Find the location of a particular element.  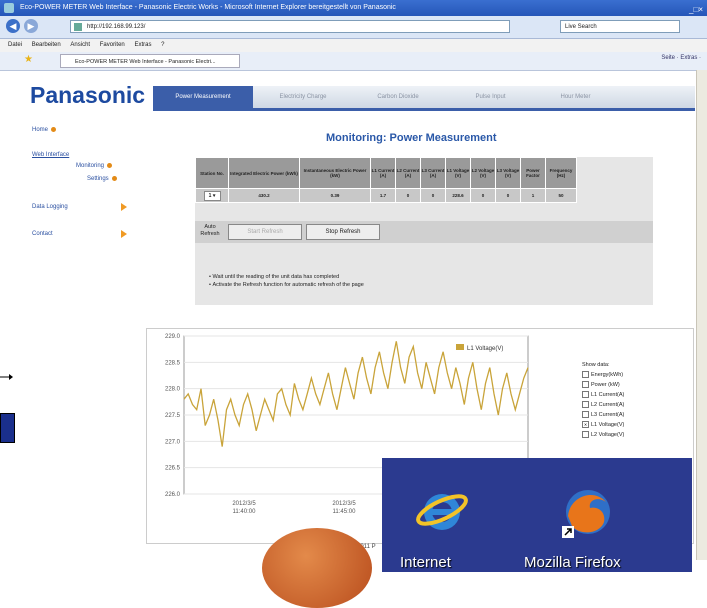

show-data-option-label: L1 Current(A) is located at coordinates (608, 395).